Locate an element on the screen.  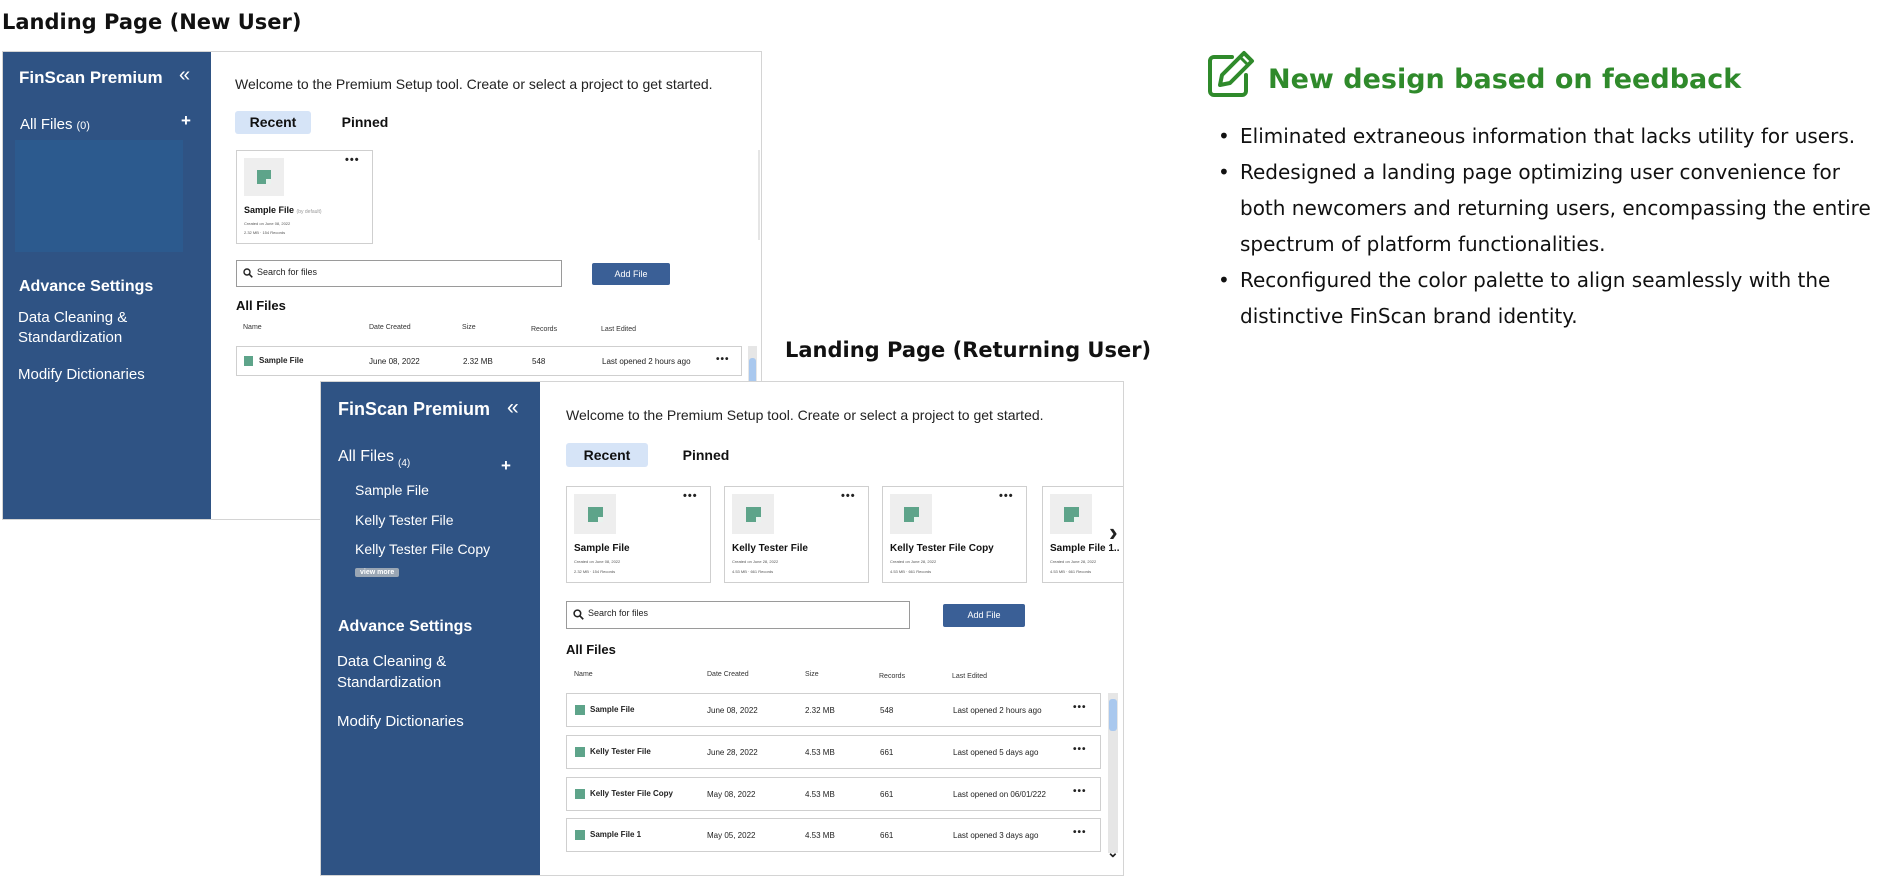
col-name: Name is located at coordinates (583, 674).